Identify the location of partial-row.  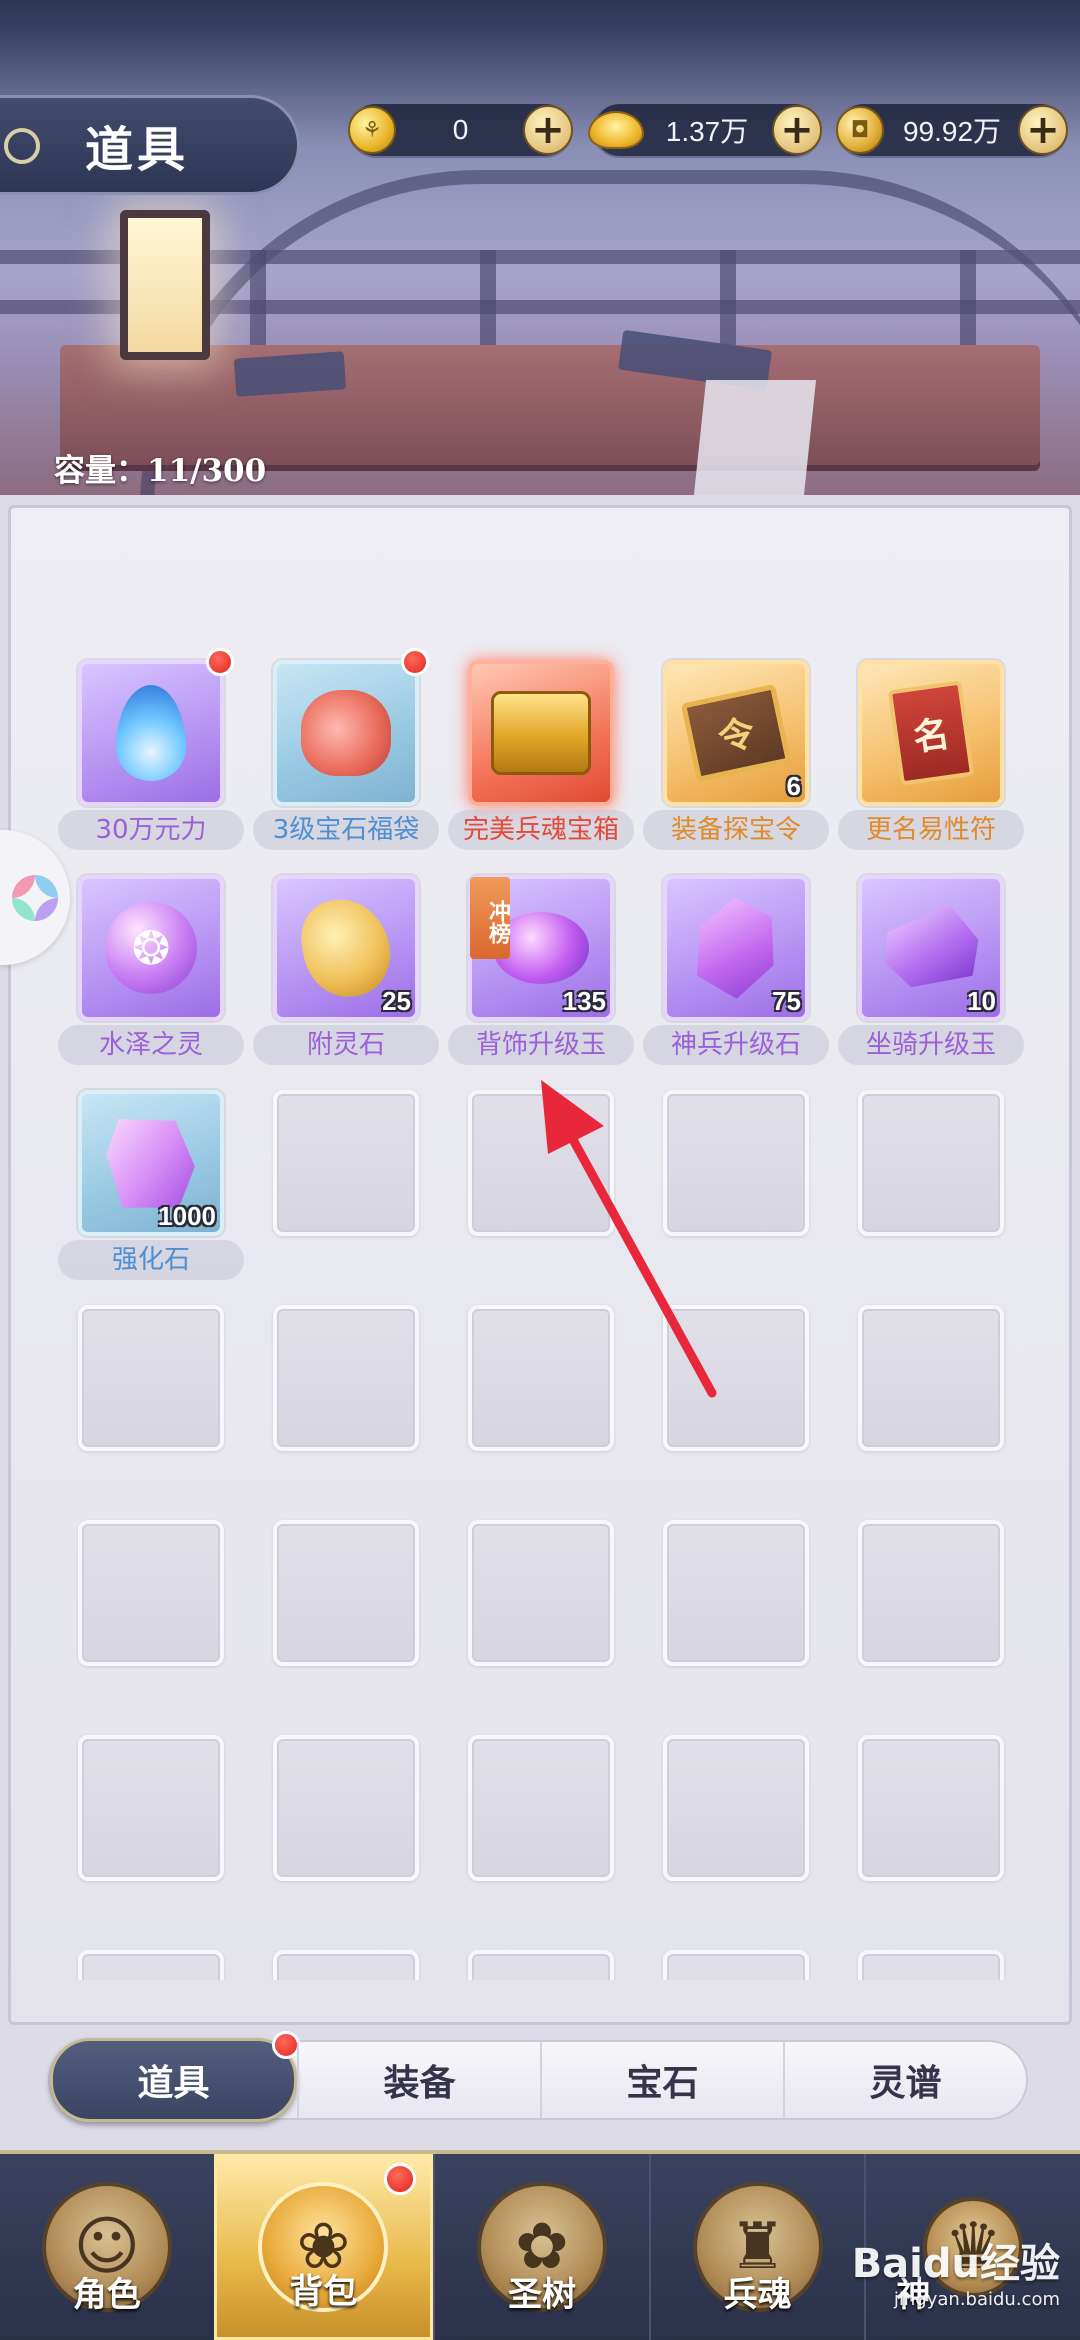
(540, 1965).